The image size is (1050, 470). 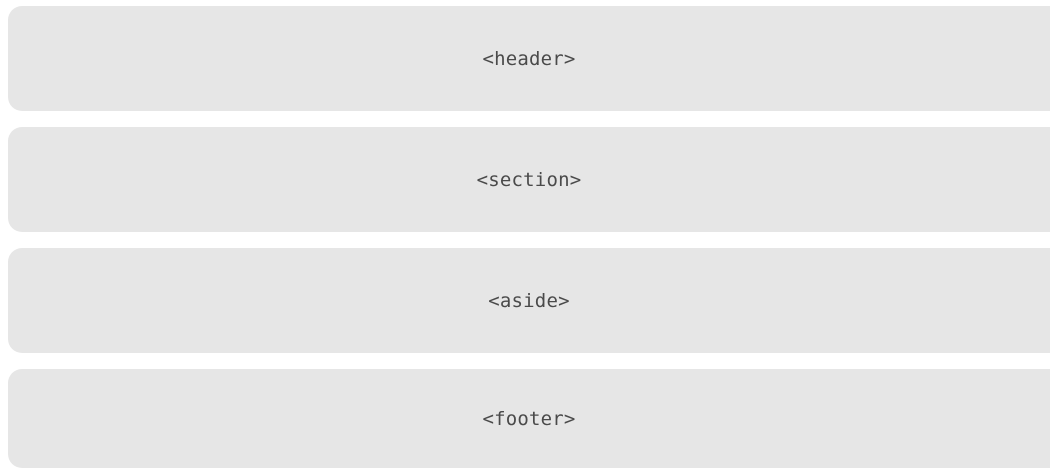 I want to click on footer-block-label: <footer>, so click(x=529, y=418).